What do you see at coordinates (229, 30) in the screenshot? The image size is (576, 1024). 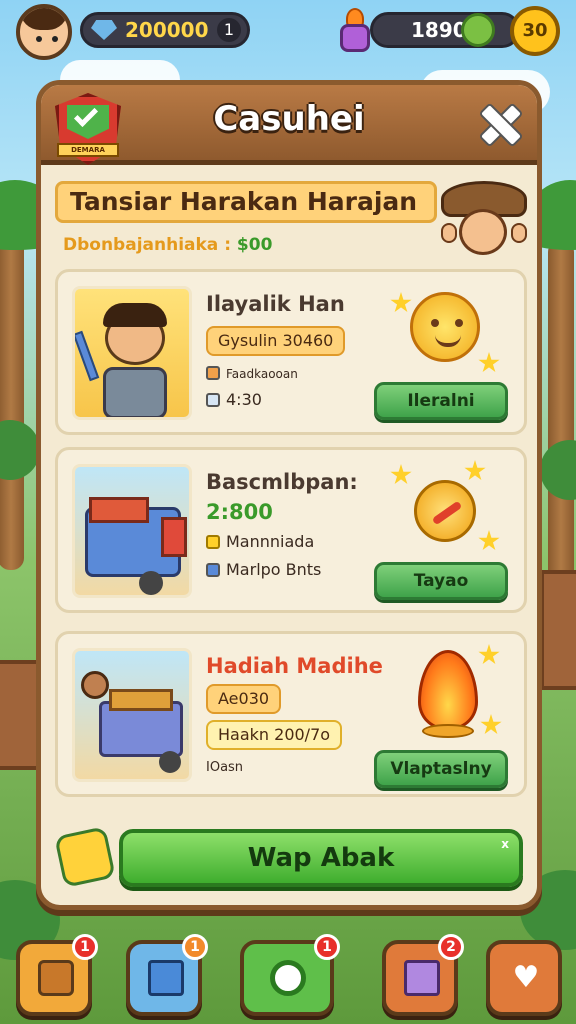 I see `add-coins-button: 1` at bounding box center [229, 30].